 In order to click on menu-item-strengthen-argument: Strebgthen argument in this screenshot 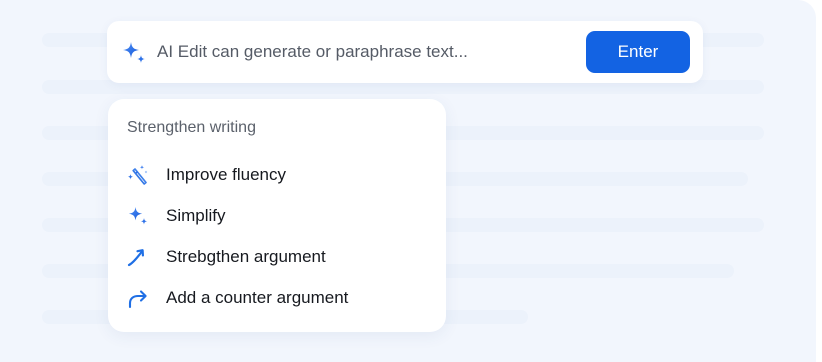, I will do `click(277, 257)`.